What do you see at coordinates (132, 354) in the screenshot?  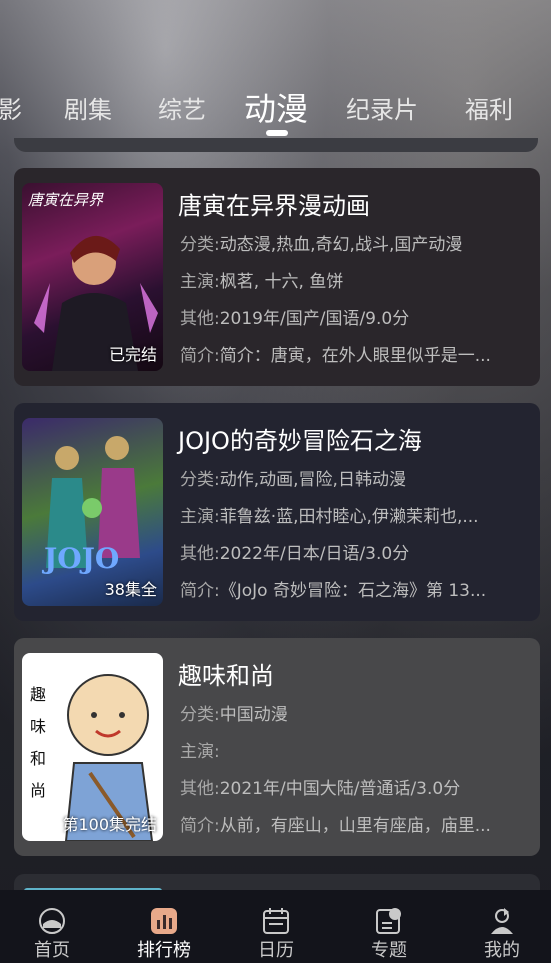 I see `status-badge: 已完结` at bounding box center [132, 354].